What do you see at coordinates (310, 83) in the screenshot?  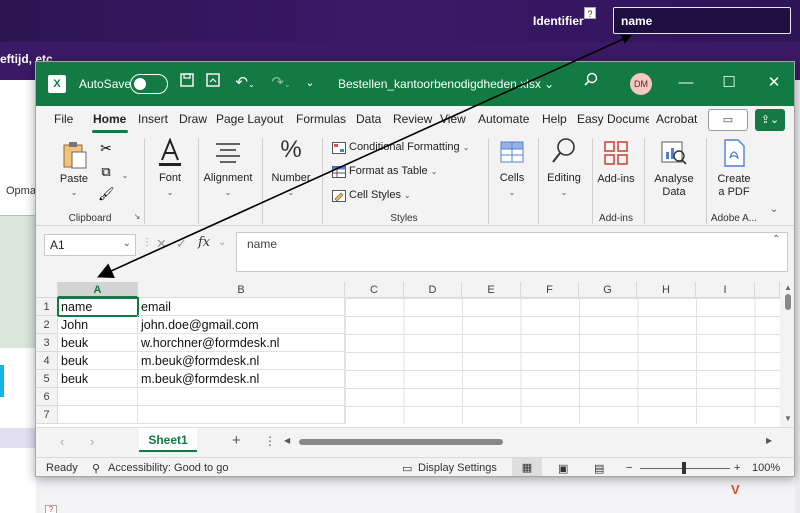 I see `customize-qat-icon: ⌄` at bounding box center [310, 83].